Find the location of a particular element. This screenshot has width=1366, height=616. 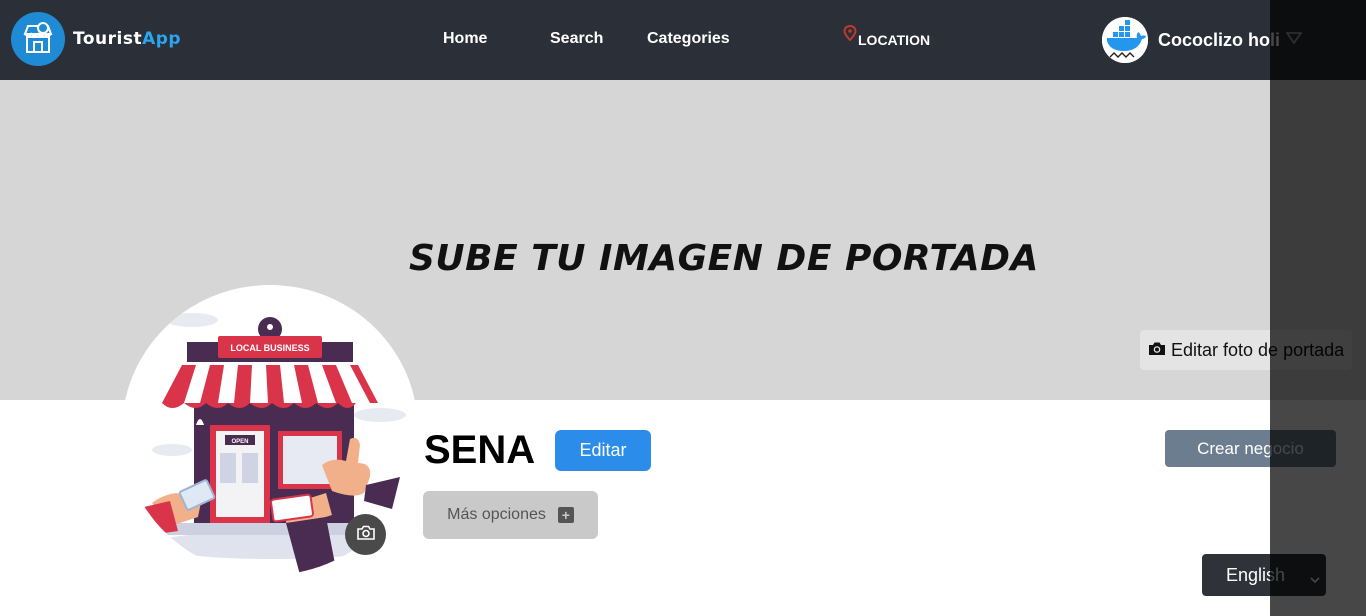

change-profile-picture-button is located at coordinates (365, 534).